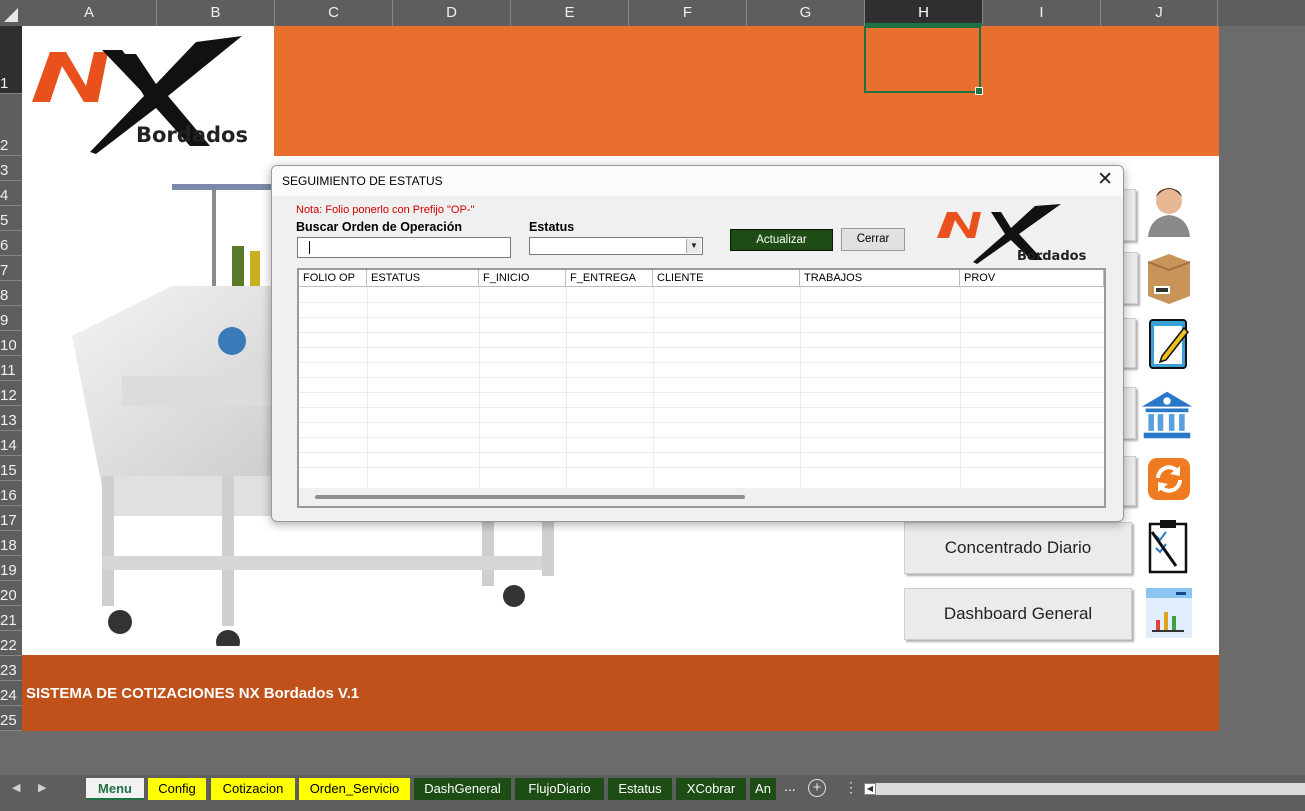 The height and width of the screenshot is (811, 1305). What do you see at coordinates (522, 278) in the screenshot?
I see `grid-header-start-date: F_INICIO` at bounding box center [522, 278].